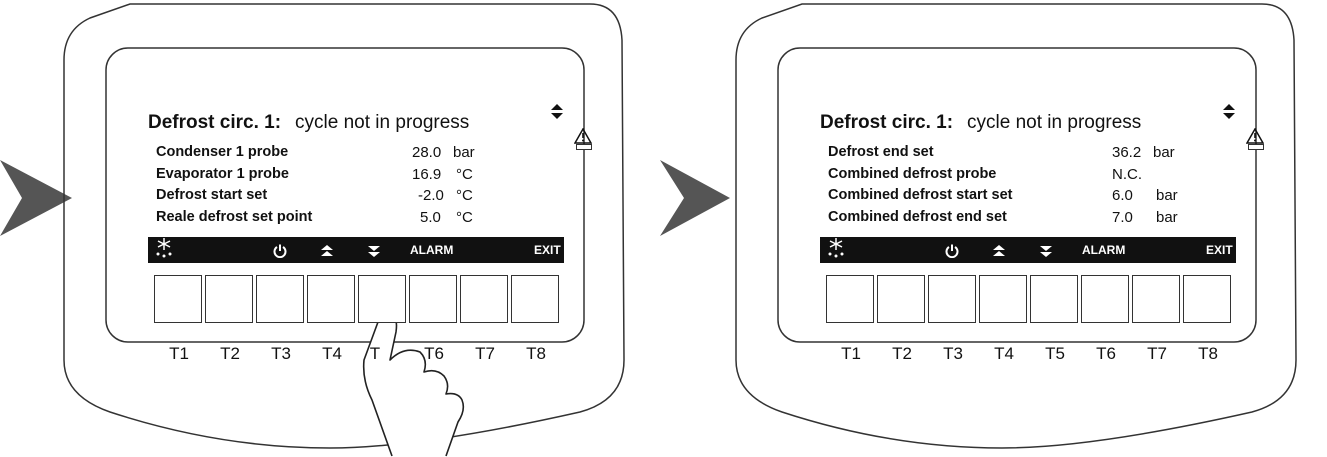  I want to click on row-label: Combined defrost probe, so click(912, 173).